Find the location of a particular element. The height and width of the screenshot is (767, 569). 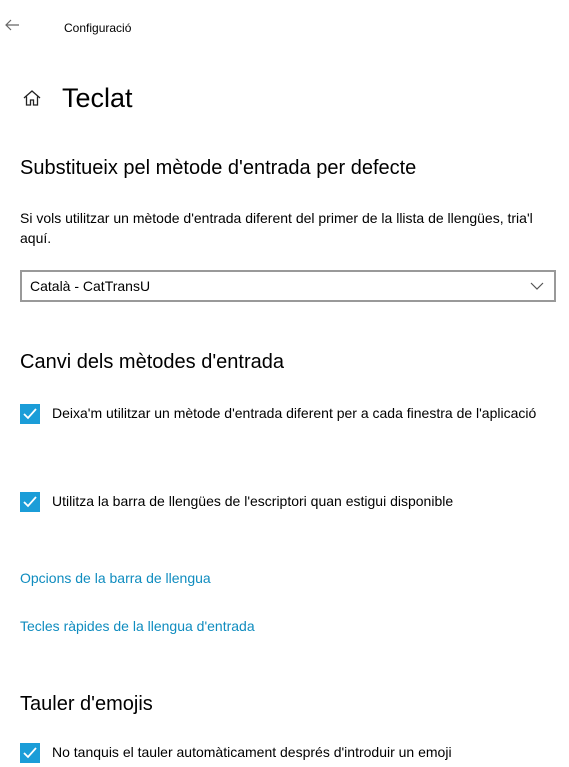

dropdown-selected-value: Català - CatTransU is located at coordinates (90, 286).